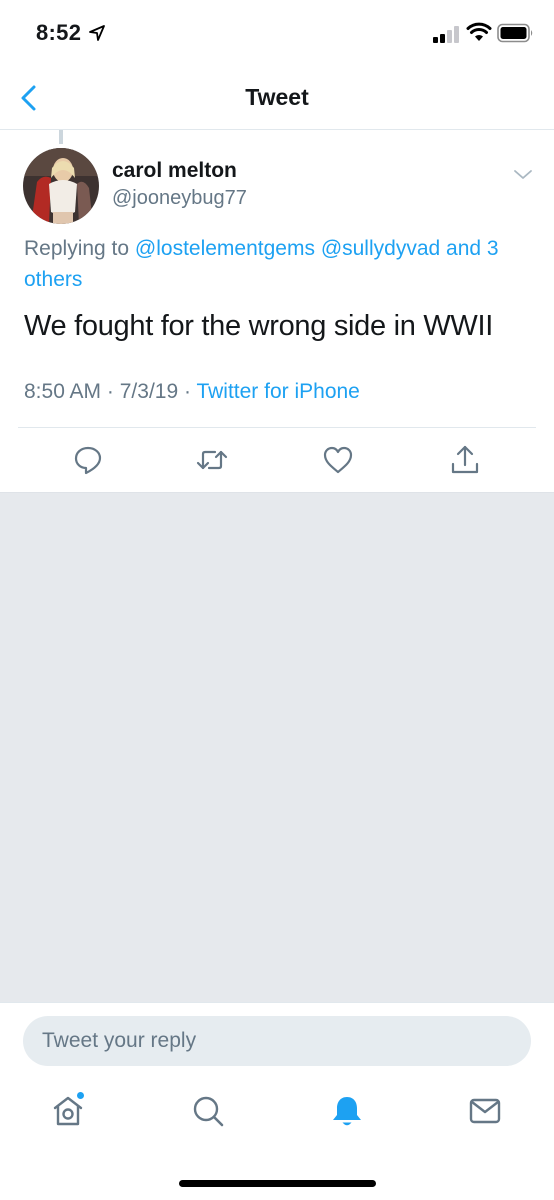 Image resolution: width=554 pixels, height=1200 pixels. I want to click on author-name: carol melton, so click(174, 171).